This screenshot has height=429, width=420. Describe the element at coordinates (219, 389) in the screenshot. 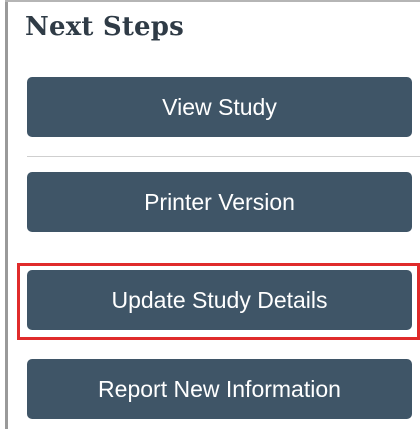

I see `report-new-information-button: Report New Information` at that location.